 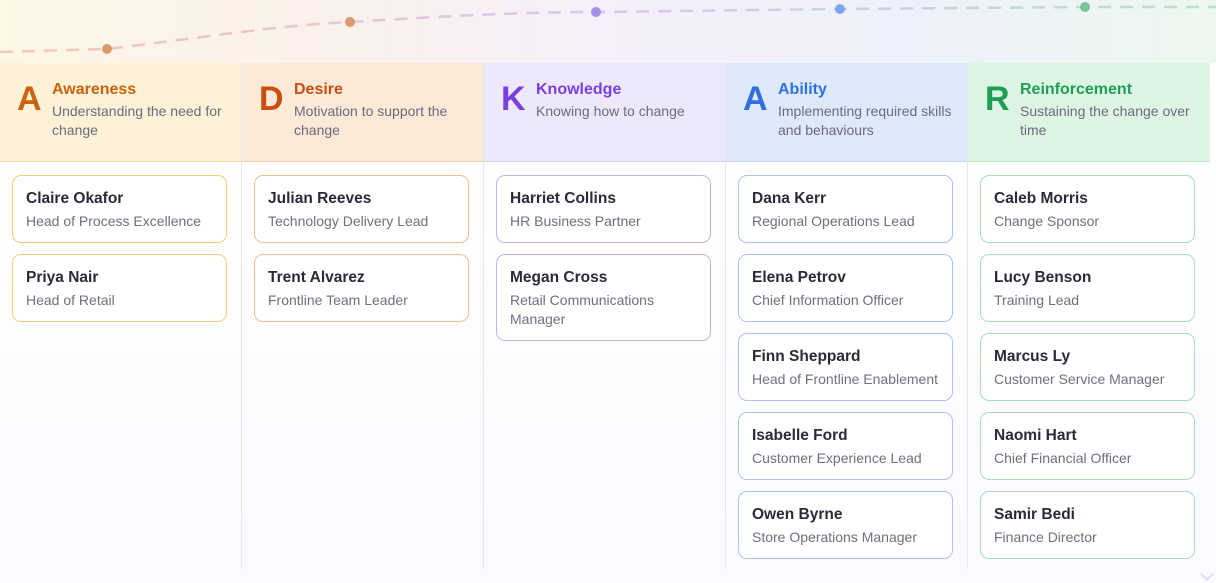 What do you see at coordinates (318, 89) in the screenshot?
I see `column-title: Desire` at bounding box center [318, 89].